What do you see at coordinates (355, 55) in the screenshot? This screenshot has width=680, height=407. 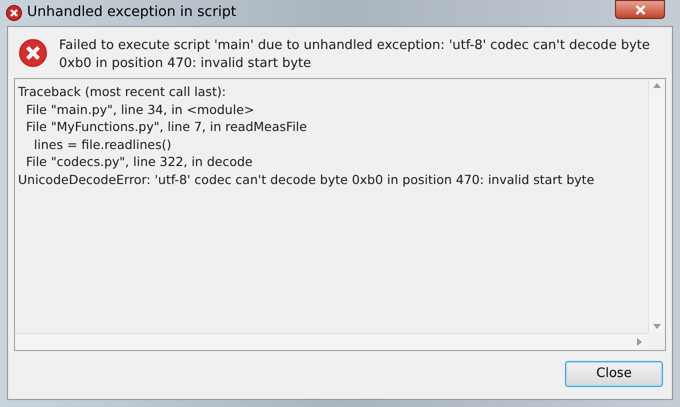 I see `error-message: Failed to execute script 'main' due to unhandled exception: 'utf-8' codec can't decode byte 0xb0 in position 470: invalid start byte` at bounding box center [355, 55].